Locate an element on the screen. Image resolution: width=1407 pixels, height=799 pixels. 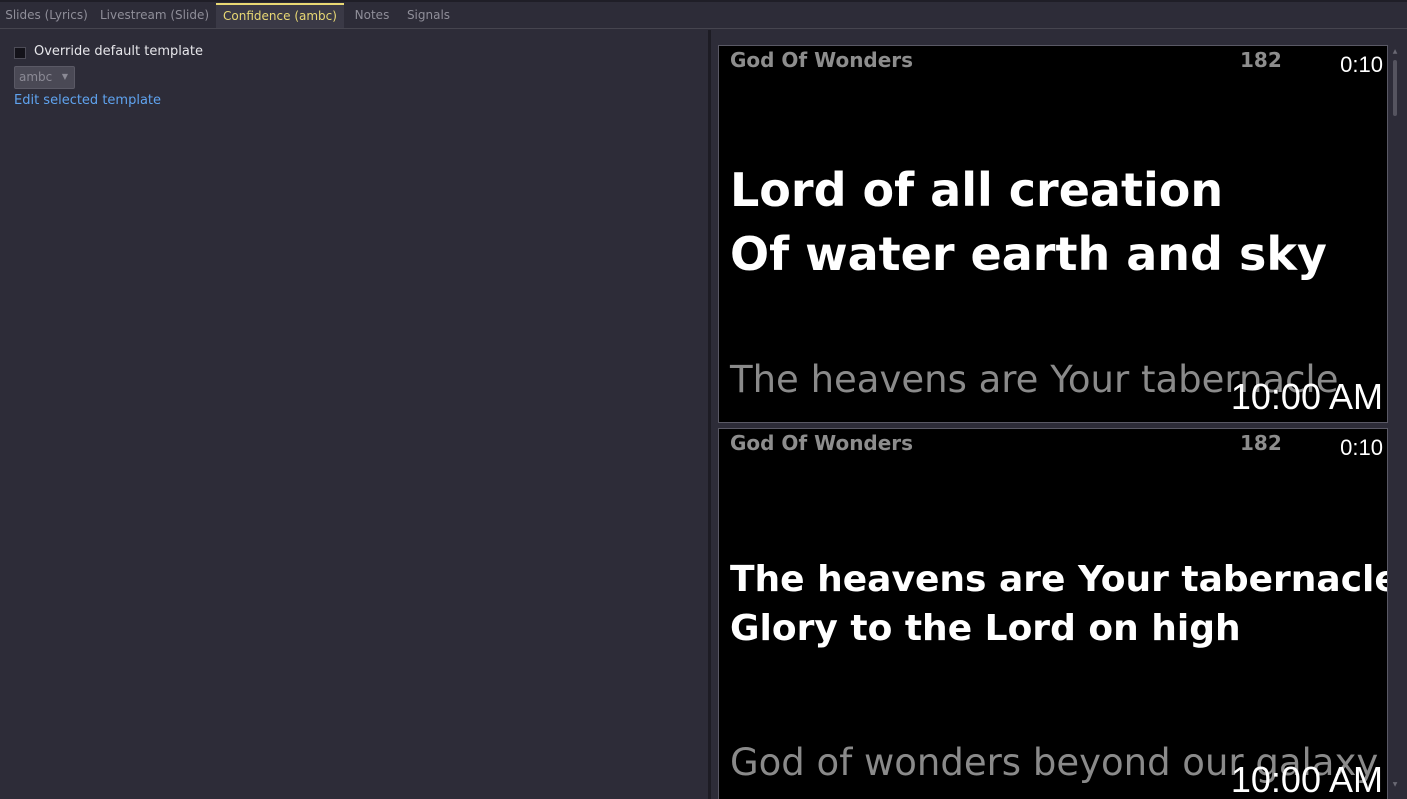
scroll-up-icon: ▲ is located at coordinates (1395, 51).